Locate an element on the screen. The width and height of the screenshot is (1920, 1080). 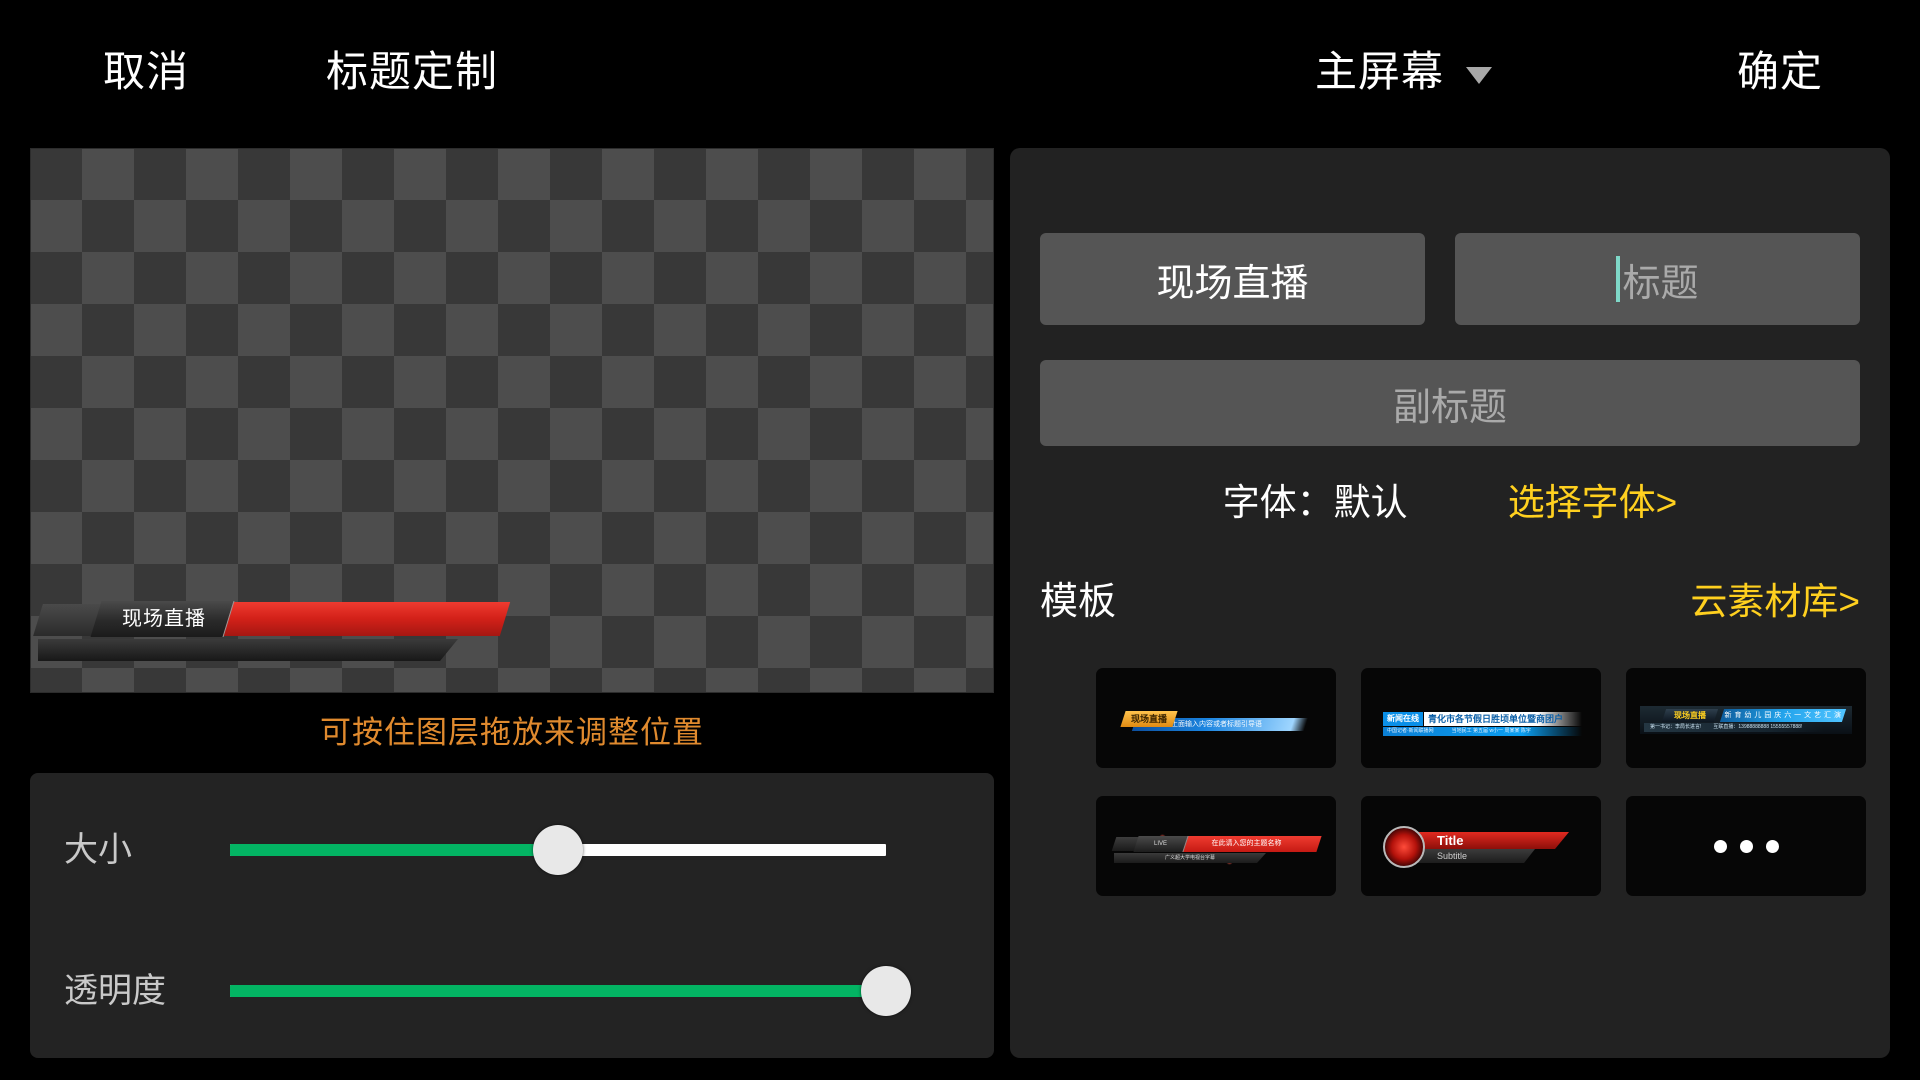
template-item-more is located at coordinates (1746, 846).